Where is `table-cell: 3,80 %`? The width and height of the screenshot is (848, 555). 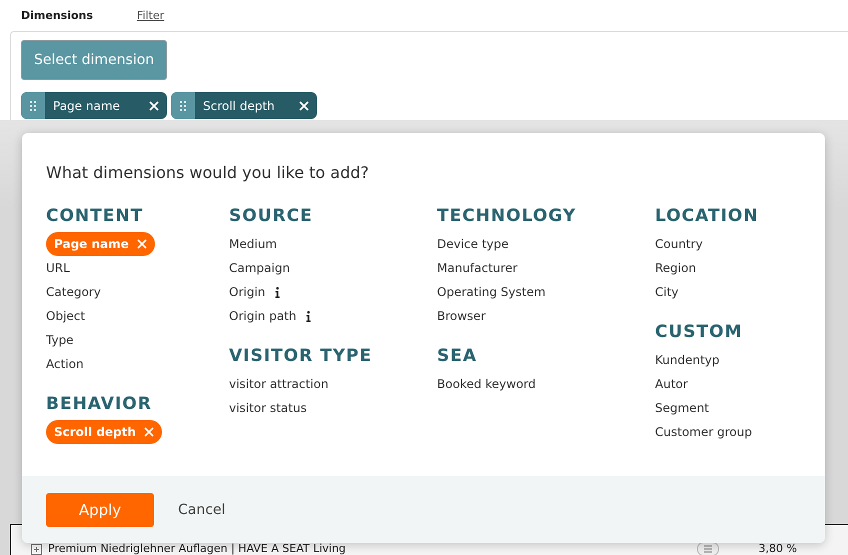
table-cell: 3,80 % is located at coordinates (777, 548).